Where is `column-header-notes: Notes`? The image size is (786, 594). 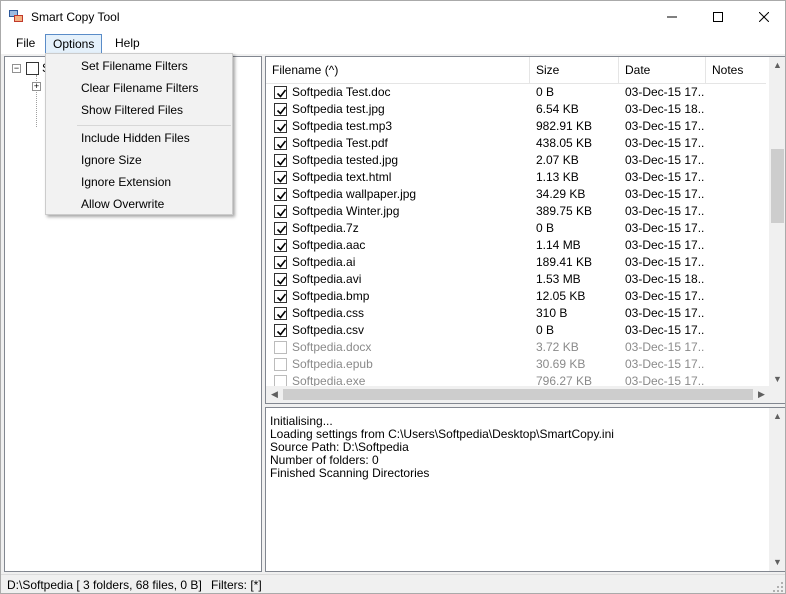
column-header-notes: Notes is located at coordinates (736, 70).